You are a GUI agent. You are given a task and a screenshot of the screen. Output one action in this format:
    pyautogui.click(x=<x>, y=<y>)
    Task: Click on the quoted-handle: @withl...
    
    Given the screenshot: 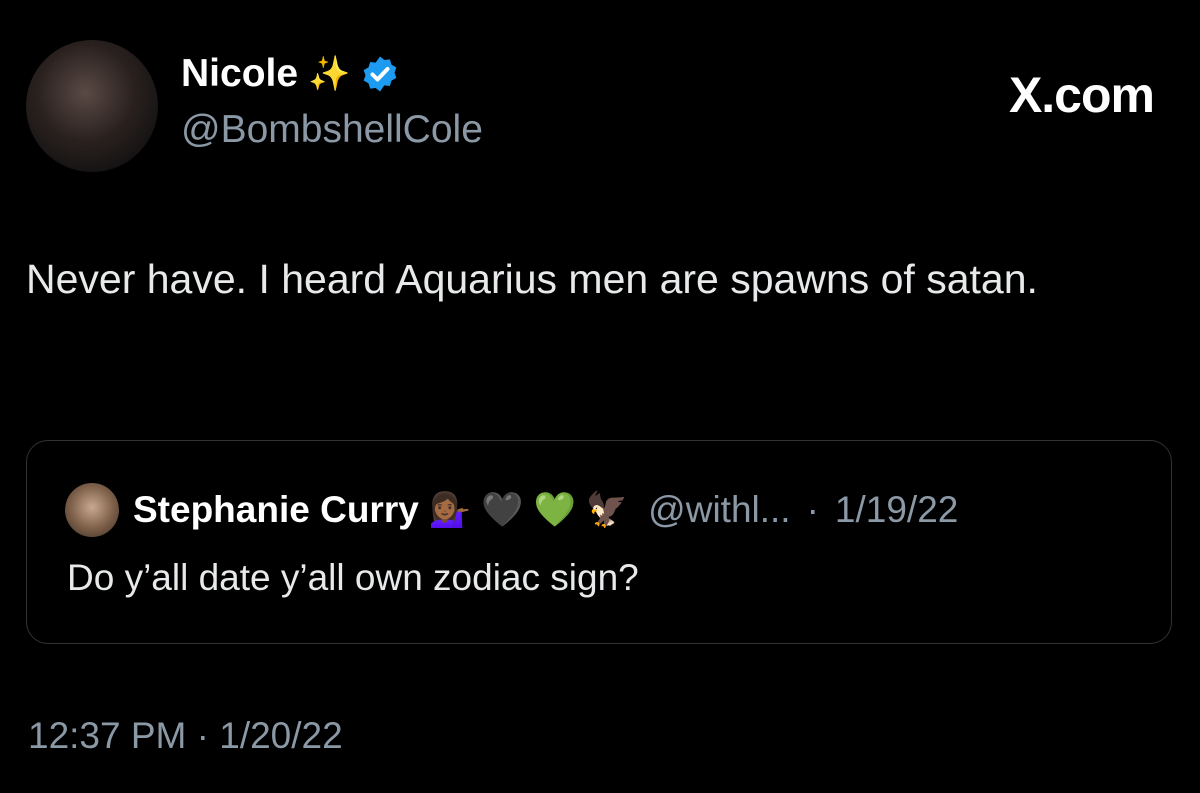 What is the action you would take?
    pyautogui.click(x=719, y=509)
    